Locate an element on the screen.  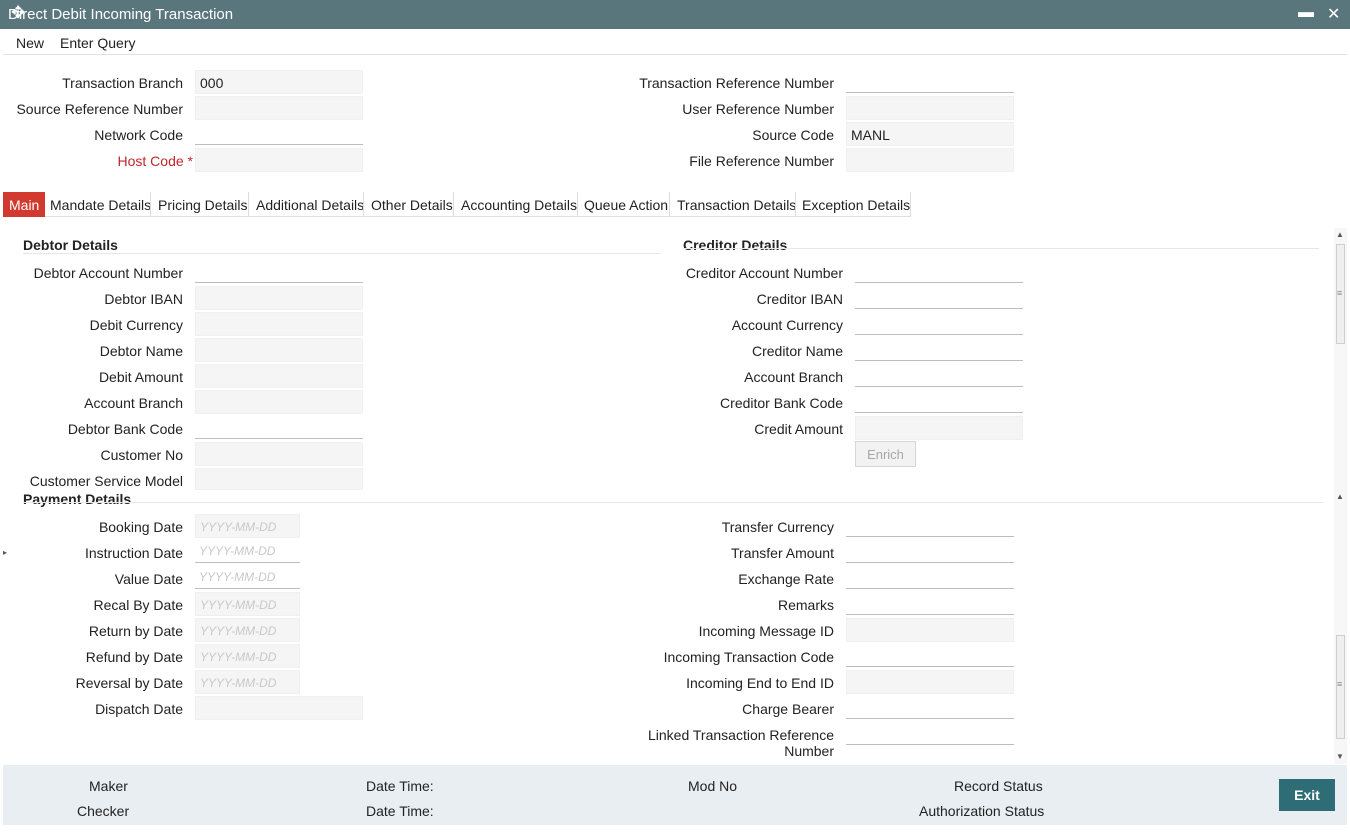
debtor-field-label: Account Branch is located at coordinates (133, 403).